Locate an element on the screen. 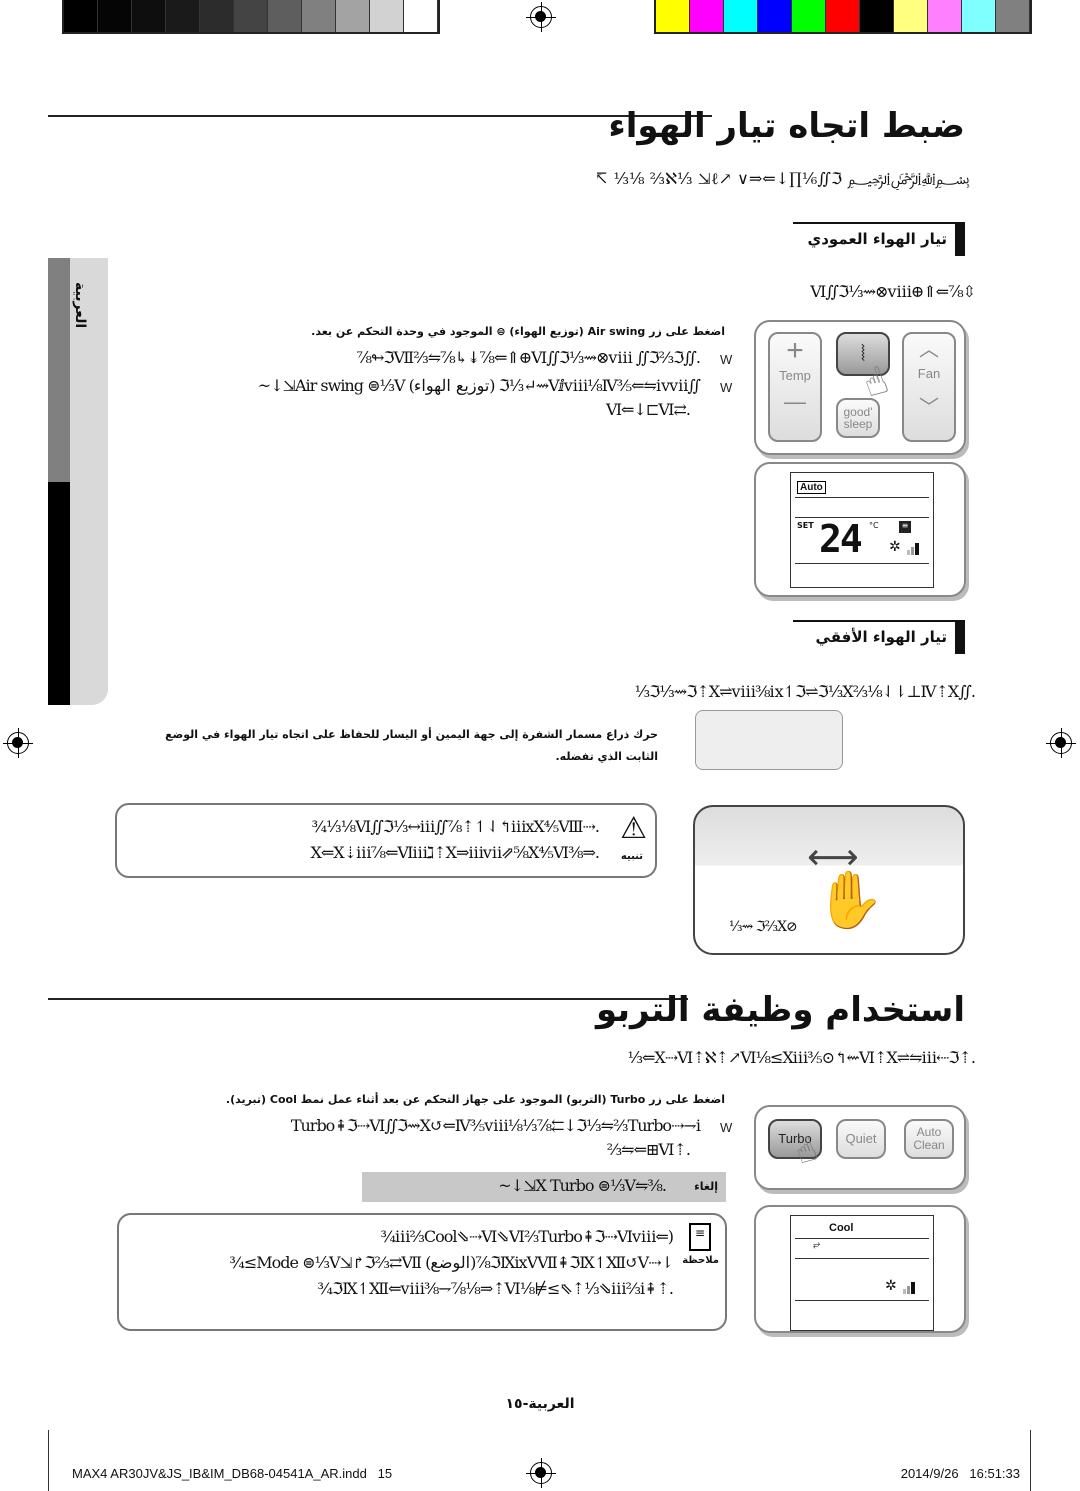 The height and width of the screenshot is (1491, 1080). side-tab-label: العربية is located at coordinates (80, 305).